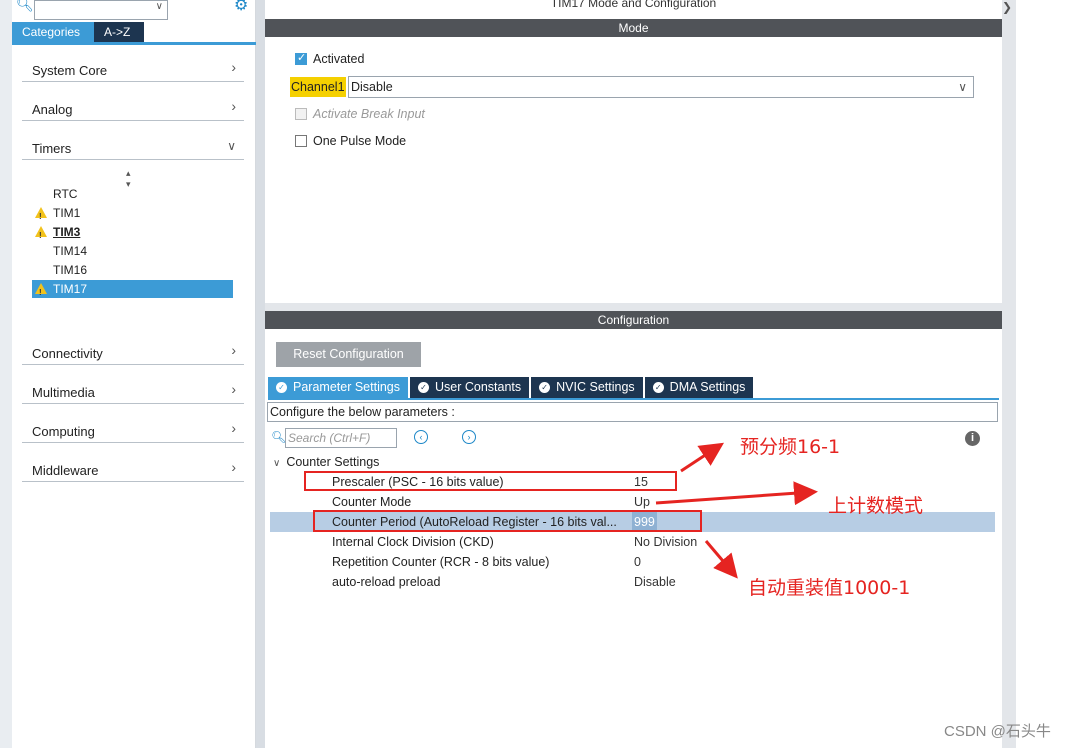  I want to click on break-input-checkbox, so click(301, 114).